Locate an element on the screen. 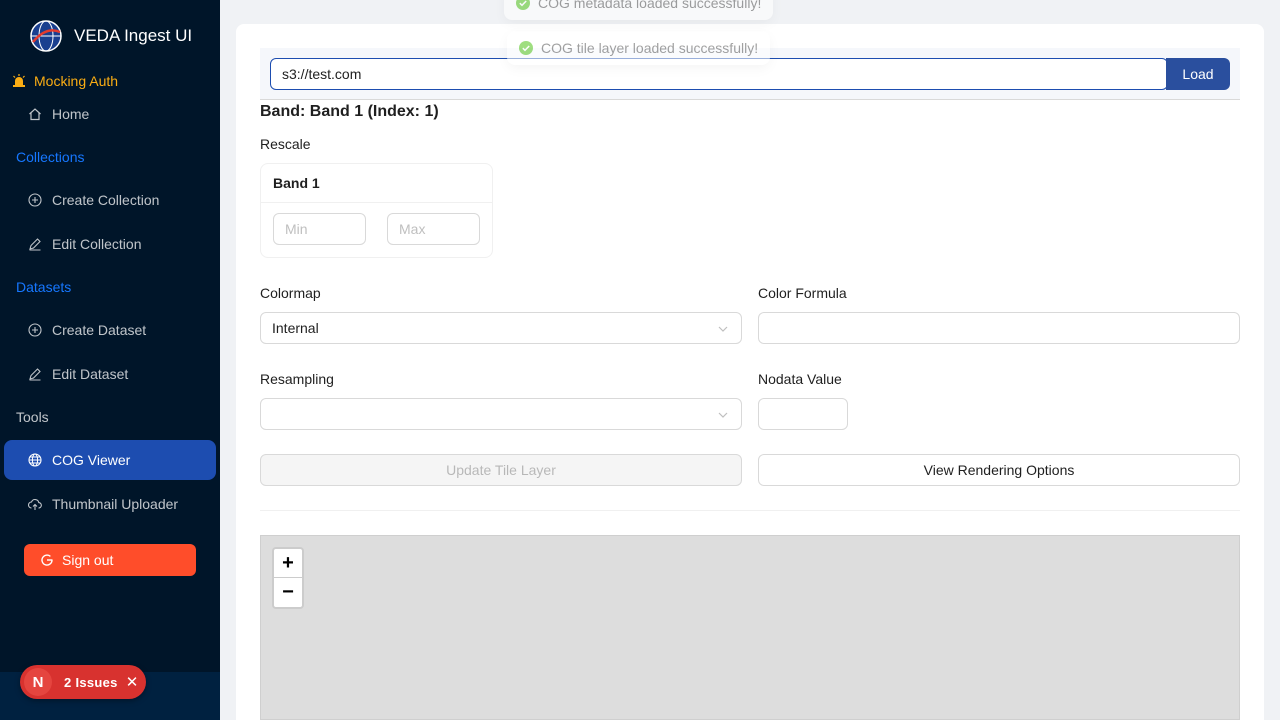 This screenshot has height=720, width=1280. nextjs-logo-icon: N is located at coordinates (38, 682).